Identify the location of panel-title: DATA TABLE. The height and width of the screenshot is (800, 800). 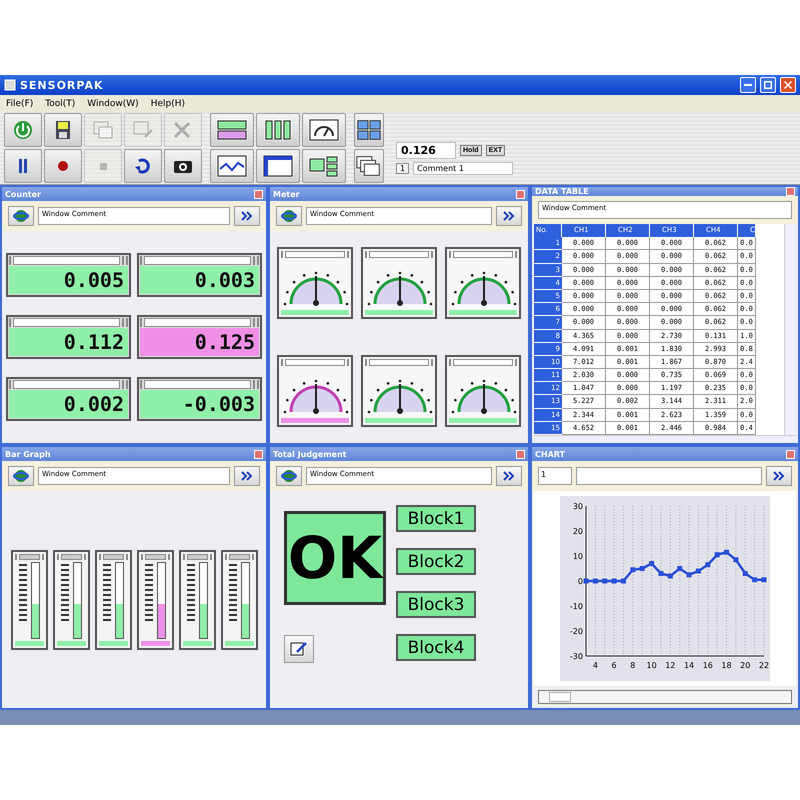
(562, 191).